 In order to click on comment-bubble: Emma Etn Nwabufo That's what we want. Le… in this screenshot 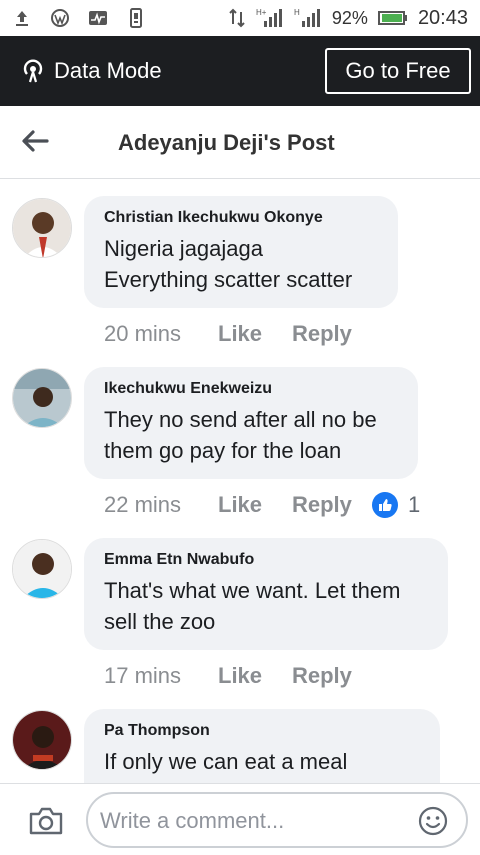, I will do `click(266, 594)`.